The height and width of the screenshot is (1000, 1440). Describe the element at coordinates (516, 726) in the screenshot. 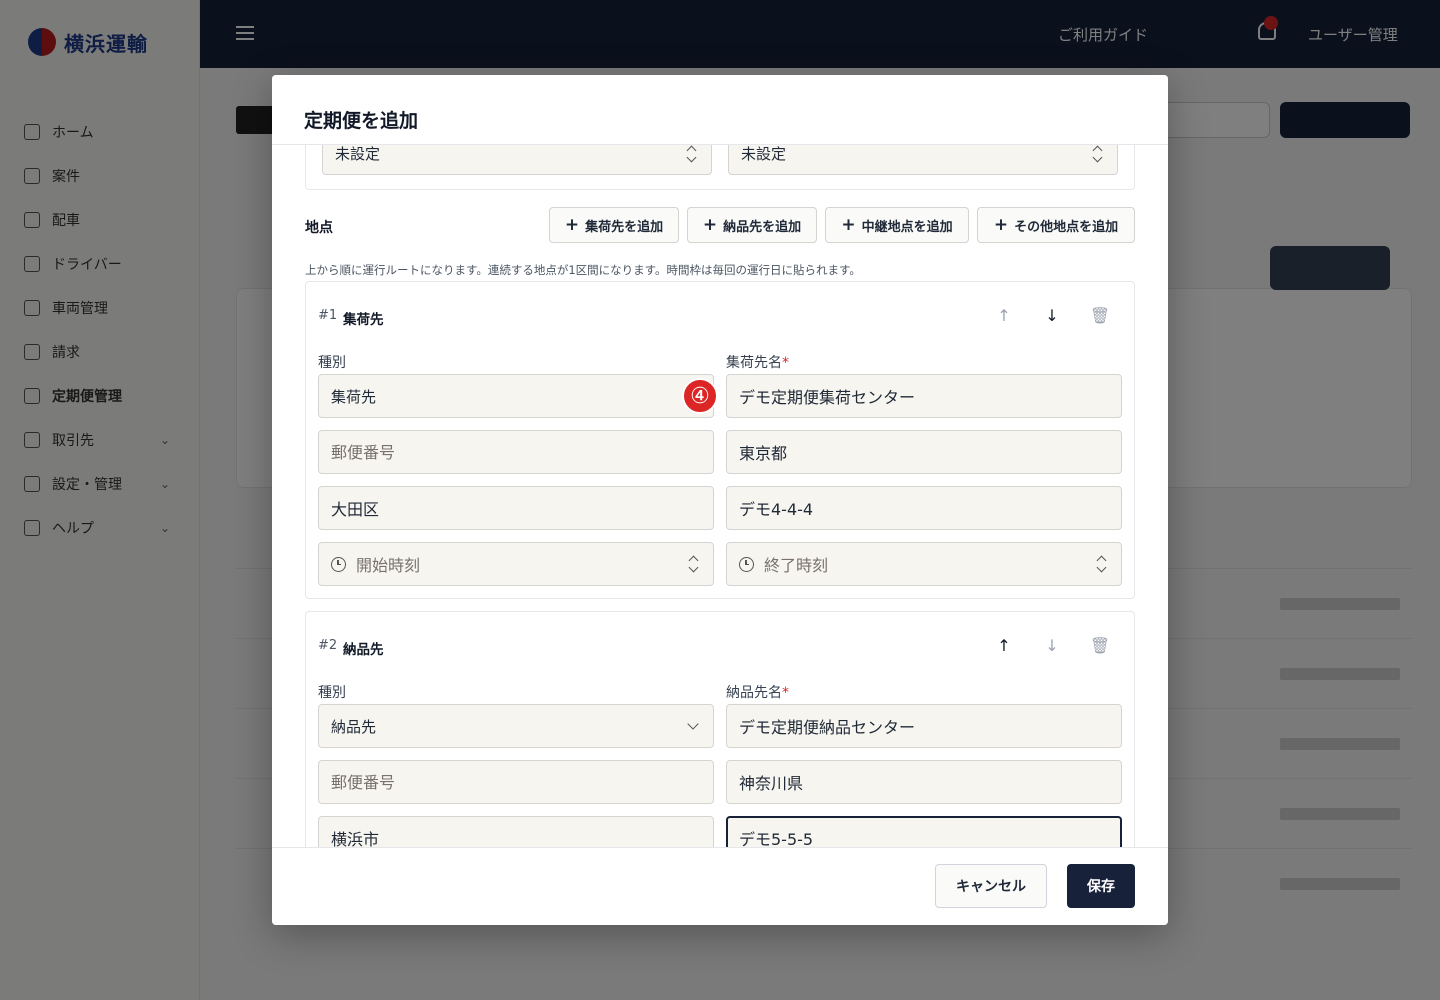

I see `kind-select: 納品先` at that location.